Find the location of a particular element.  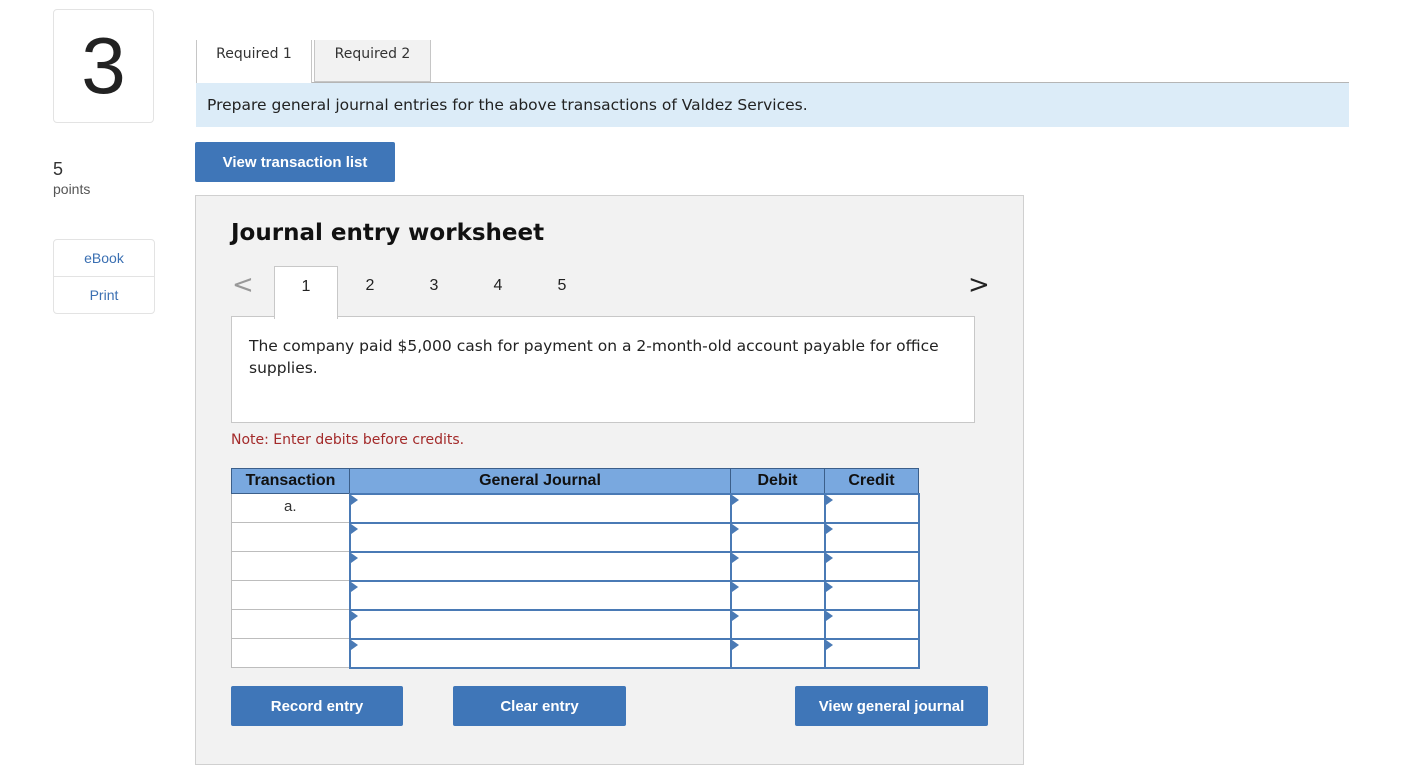

header-debit: Debit is located at coordinates (777, 481).